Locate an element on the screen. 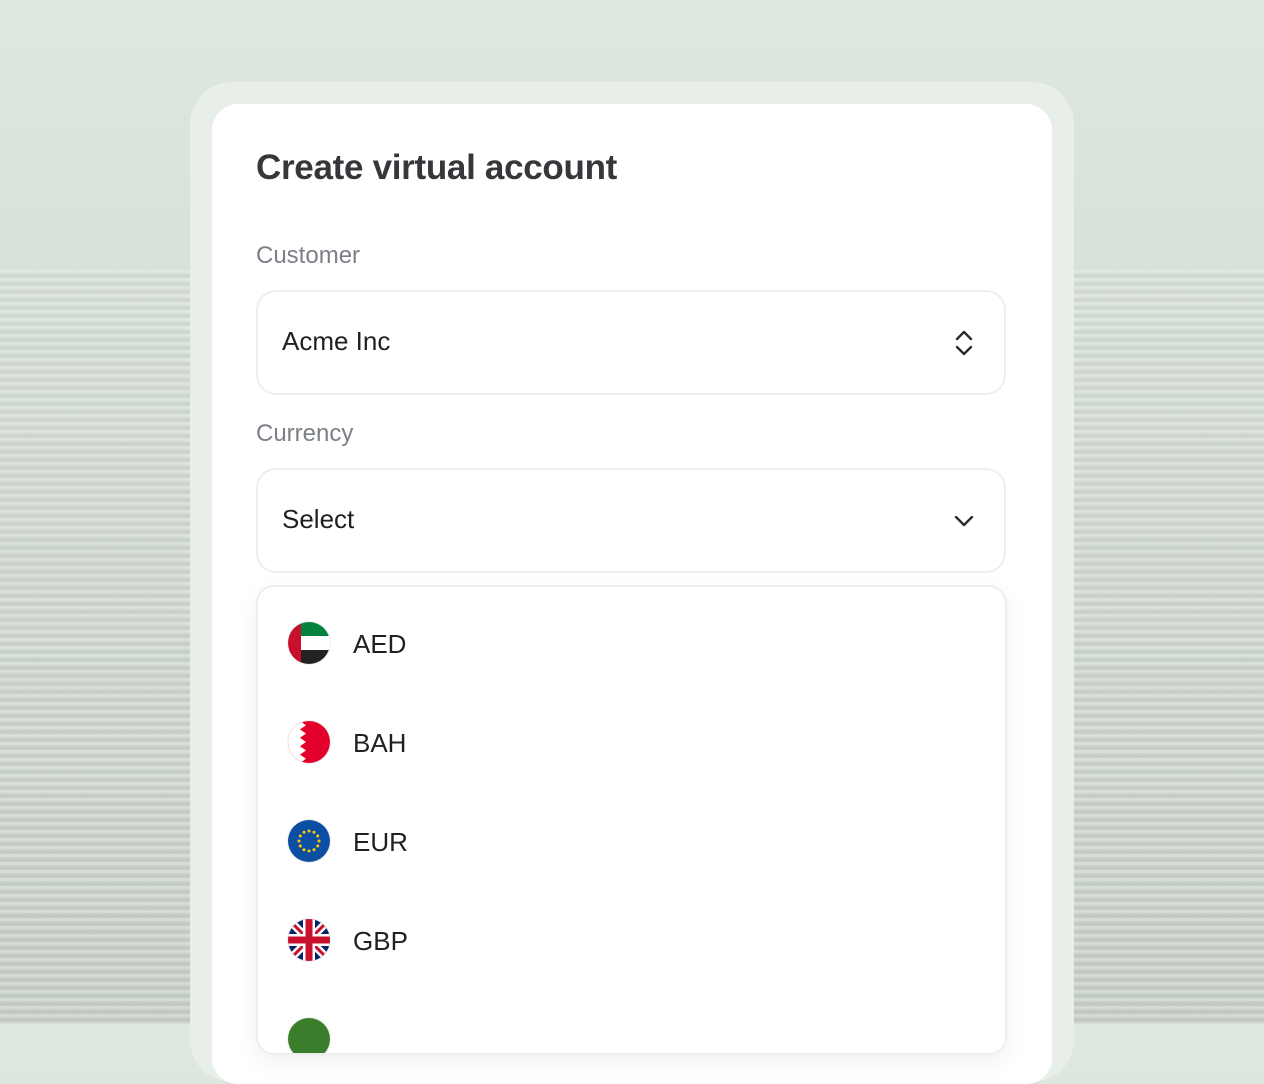 The width and height of the screenshot is (1264, 1084). page-title: Create virtual account is located at coordinates (437, 167).